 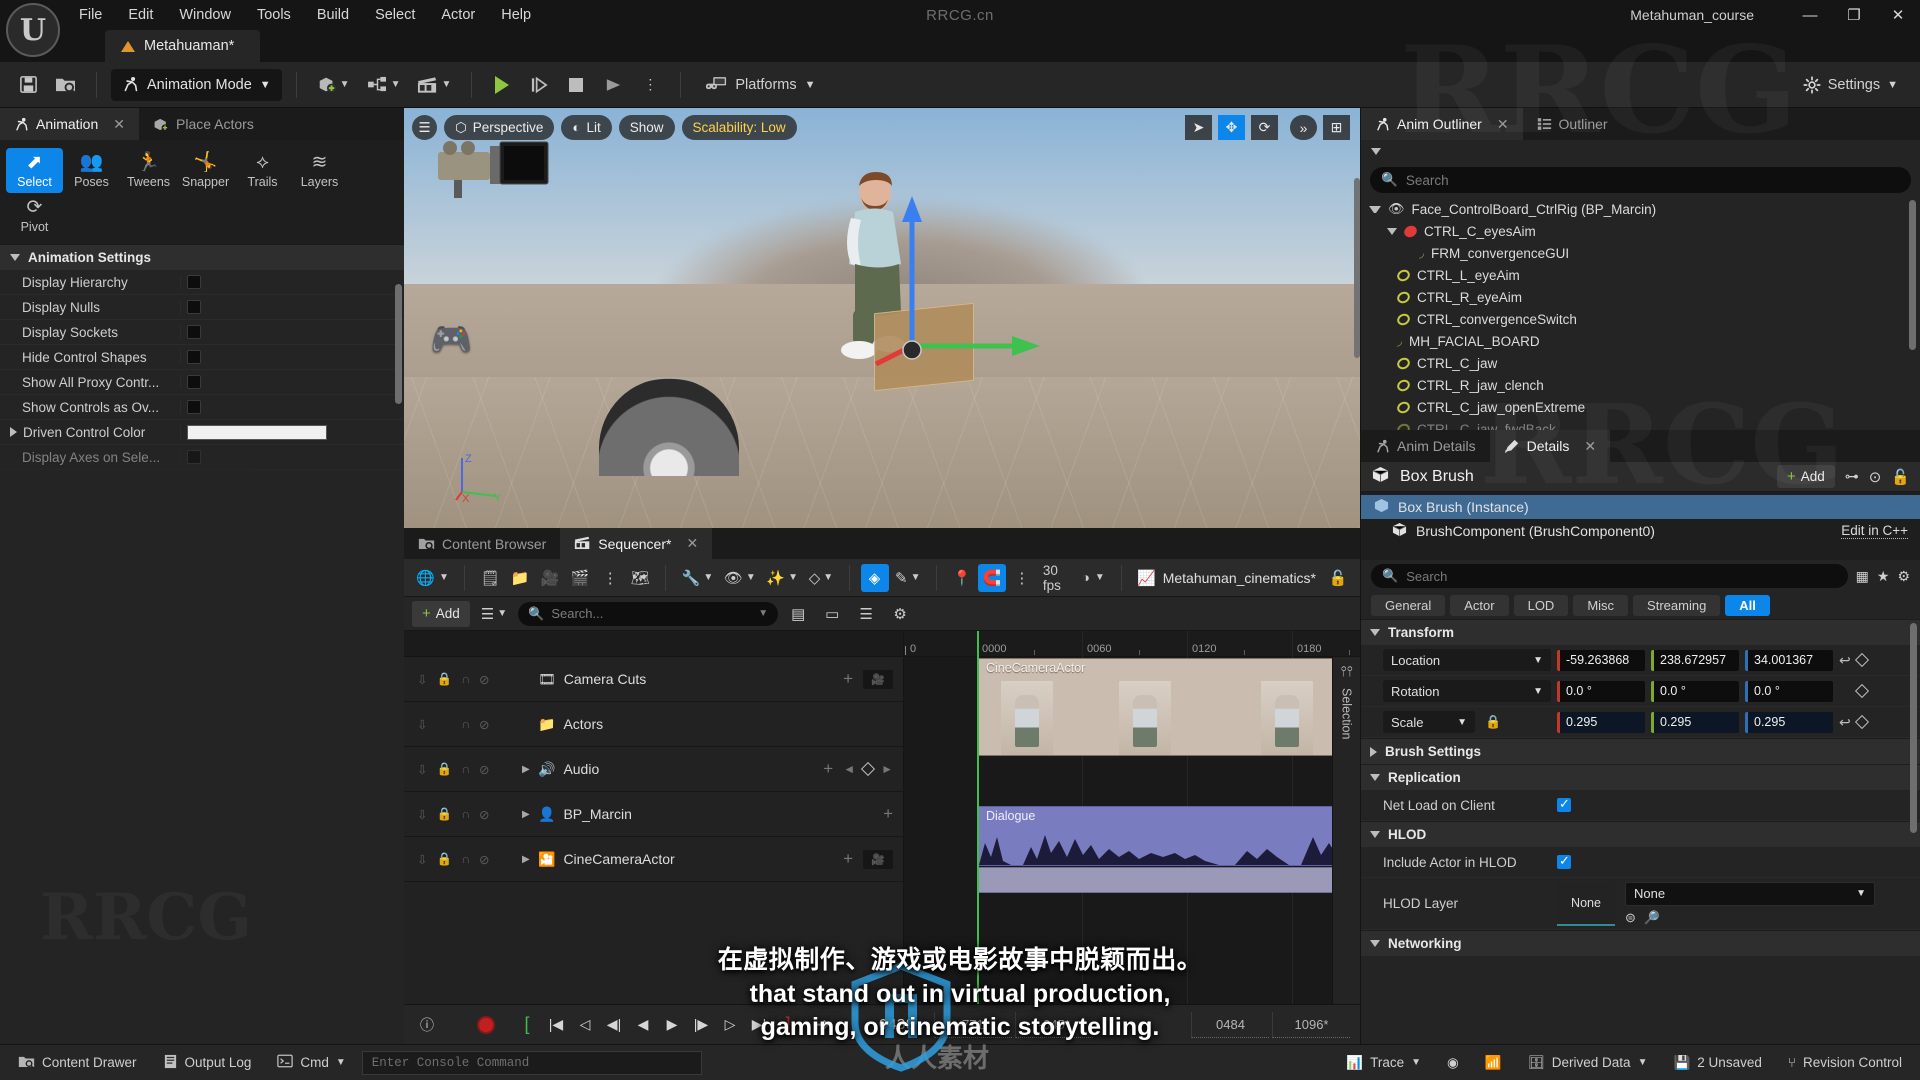 I want to click on property-include-actor-in-hlod: Include Actor in HLOD, so click(x=1640, y=862).